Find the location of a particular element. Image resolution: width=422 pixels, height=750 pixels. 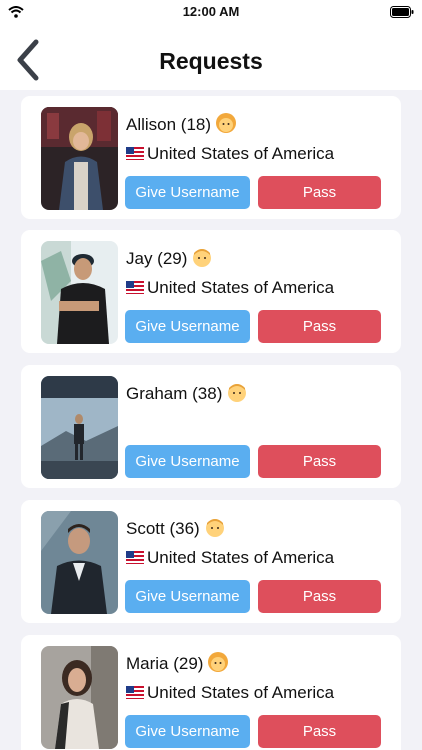

request-name: Jay (29) is located at coordinates (169, 259).